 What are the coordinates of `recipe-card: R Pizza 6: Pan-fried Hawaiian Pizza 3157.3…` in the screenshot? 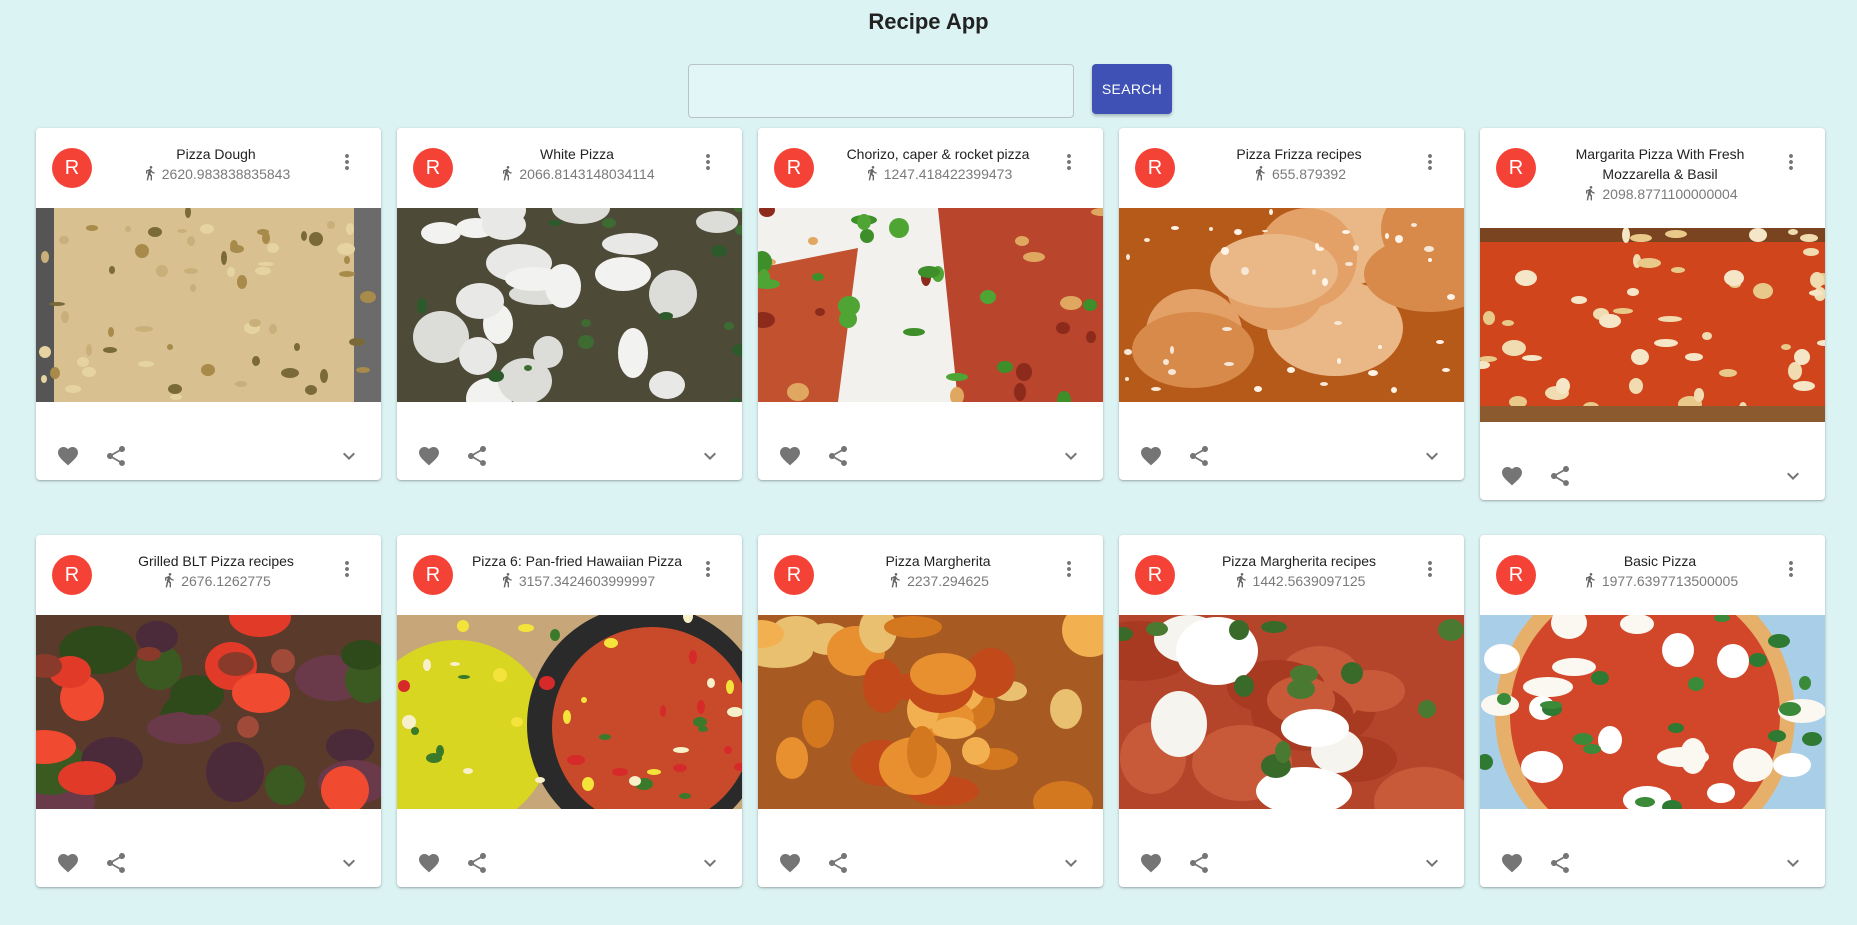 It's located at (569, 711).